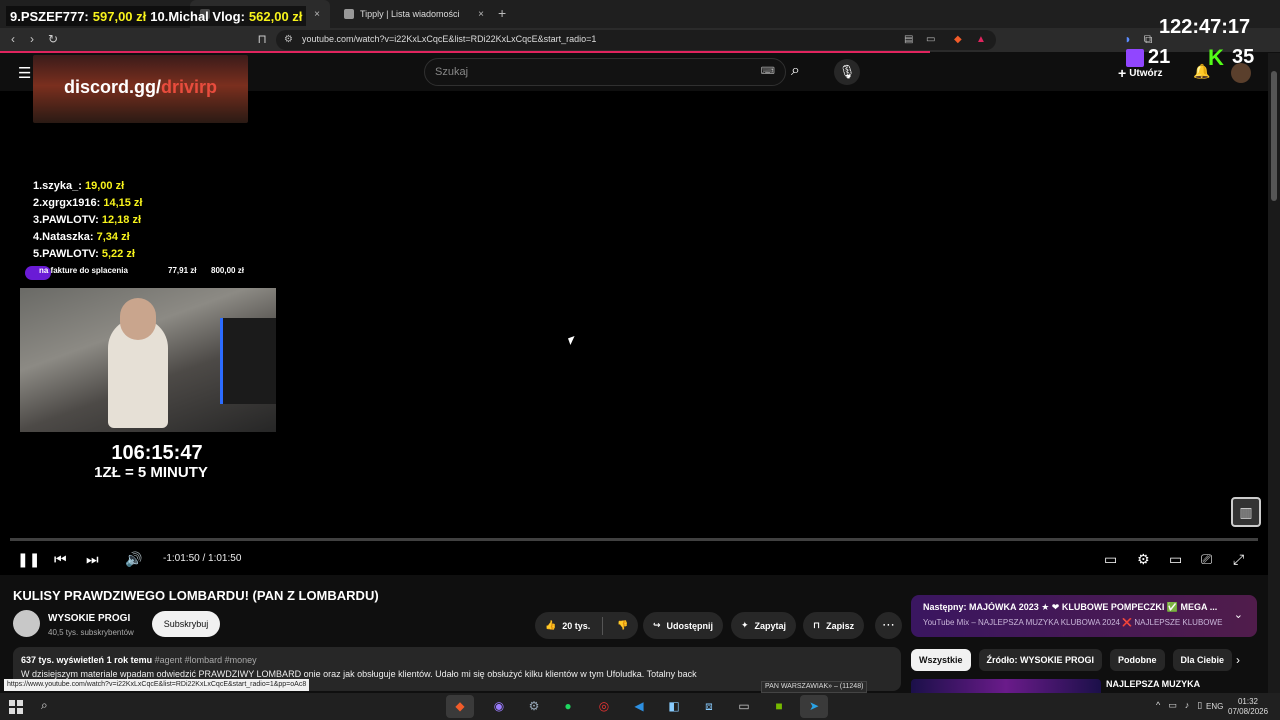 The image size is (1280, 720). What do you see at coordinates (499, 706) in the screenshot?
I see `discord-icon: ◉` at bounding box center [499, 706].